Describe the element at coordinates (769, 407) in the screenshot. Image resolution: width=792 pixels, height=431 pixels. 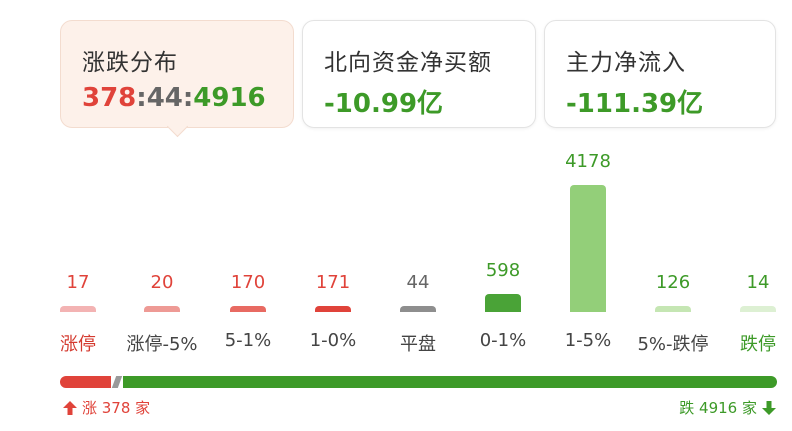
I see `arrow-down-icon` at that location.